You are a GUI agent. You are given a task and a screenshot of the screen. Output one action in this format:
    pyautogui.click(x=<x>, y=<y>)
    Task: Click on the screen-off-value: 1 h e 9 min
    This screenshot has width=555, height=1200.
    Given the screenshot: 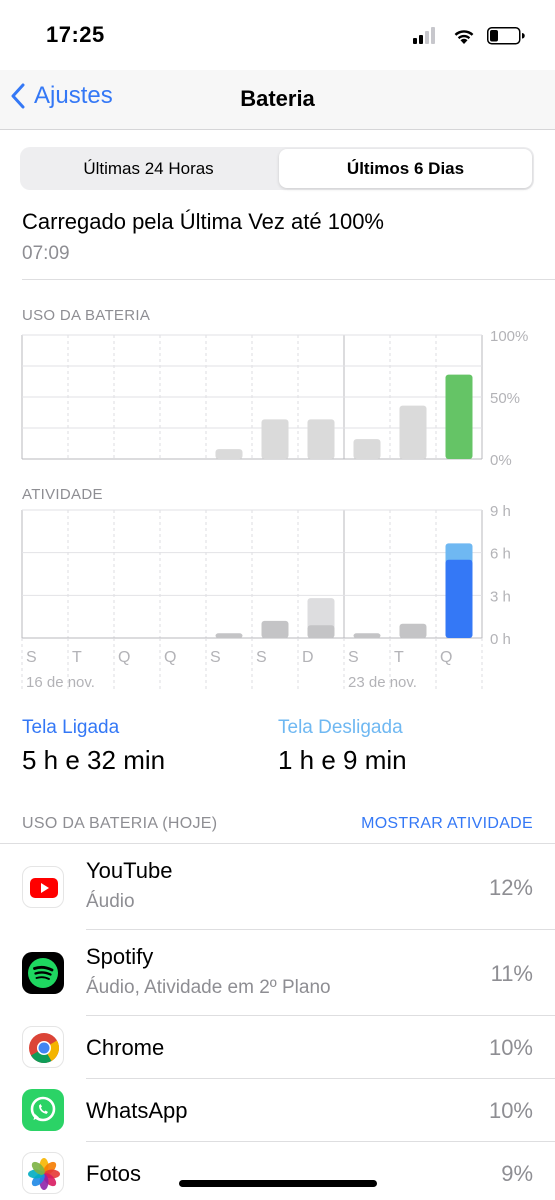 What is the action you would take?
    pyautogui.click(x=342, y=760)
    